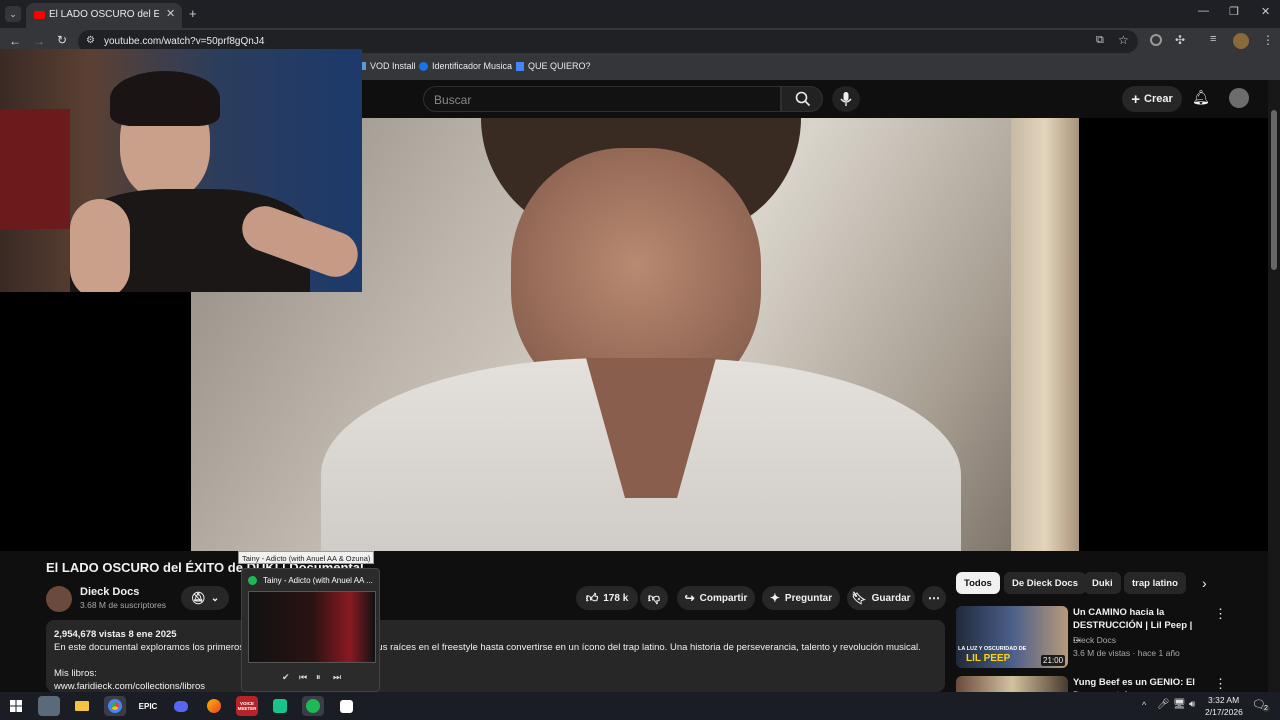 This screenshot has height=720, width=1280. What do you see at coordinates (472, 66) in the screenshot?
I see `bookmark-label: Identificador Musica` at bounding box center [472, 66].